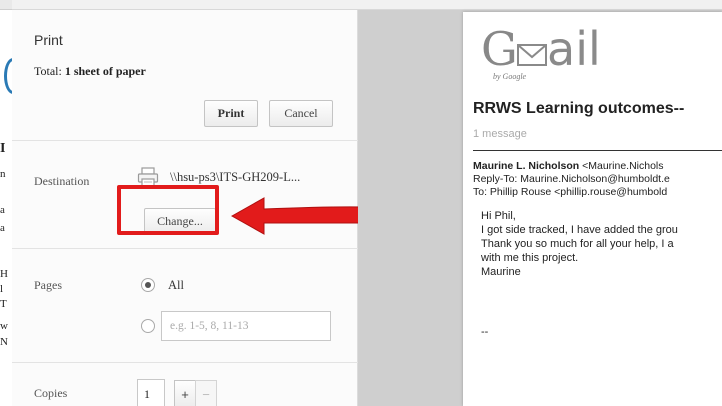 The image size is (722, 406). What do you see at coordinates (301, 113) in the screenshot?
I see `cancel-button: Cancel` at bounding box center [301, 113].